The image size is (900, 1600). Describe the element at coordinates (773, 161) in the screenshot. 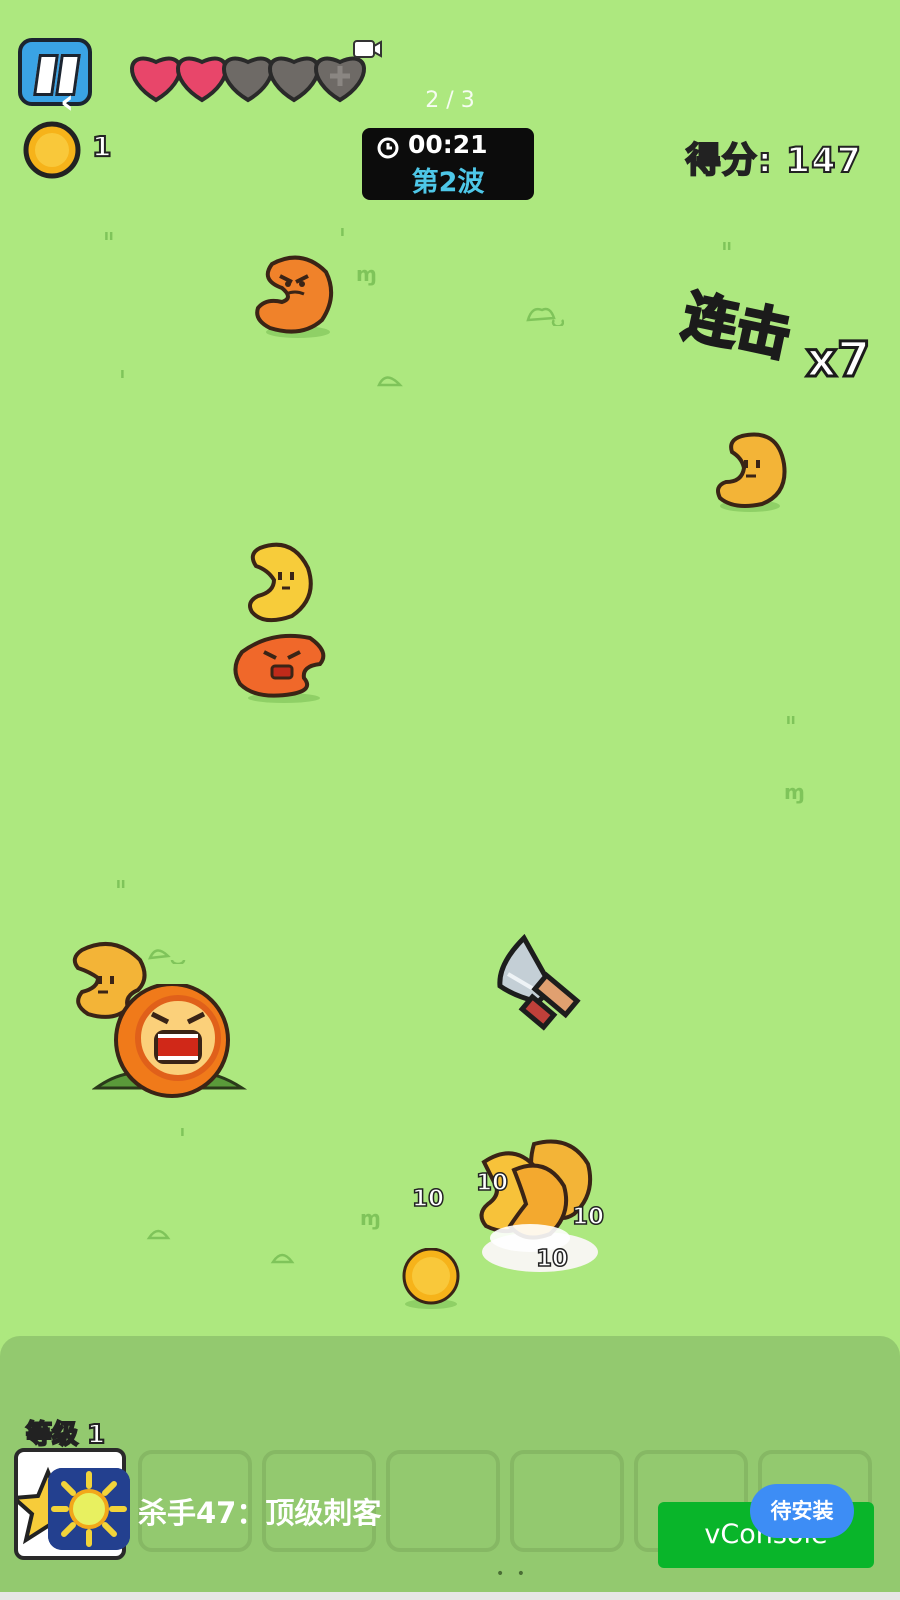

I see `score-label: 得分: 147` at that location.